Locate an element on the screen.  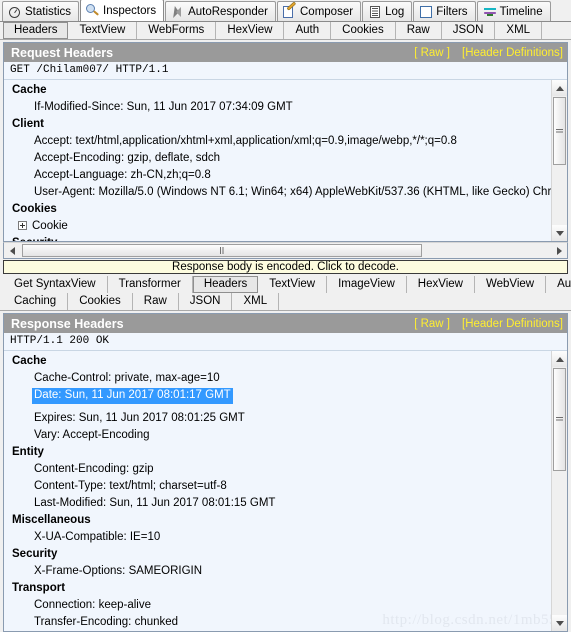
main-tab-composer: Composer is located at coordinates (319, 11).